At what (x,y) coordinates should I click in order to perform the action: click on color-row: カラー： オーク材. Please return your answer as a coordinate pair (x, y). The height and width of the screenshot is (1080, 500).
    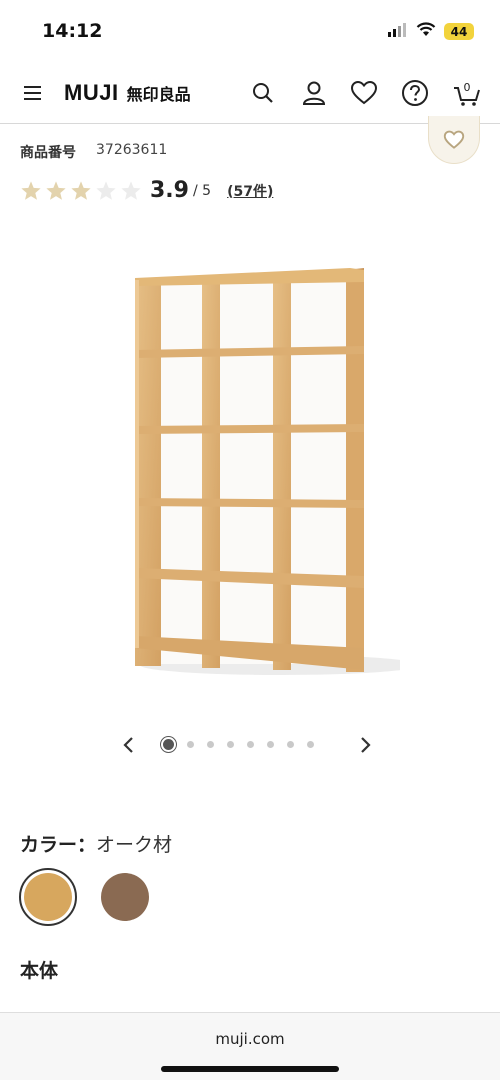
    Looking at the image, I should click on (96, 843).